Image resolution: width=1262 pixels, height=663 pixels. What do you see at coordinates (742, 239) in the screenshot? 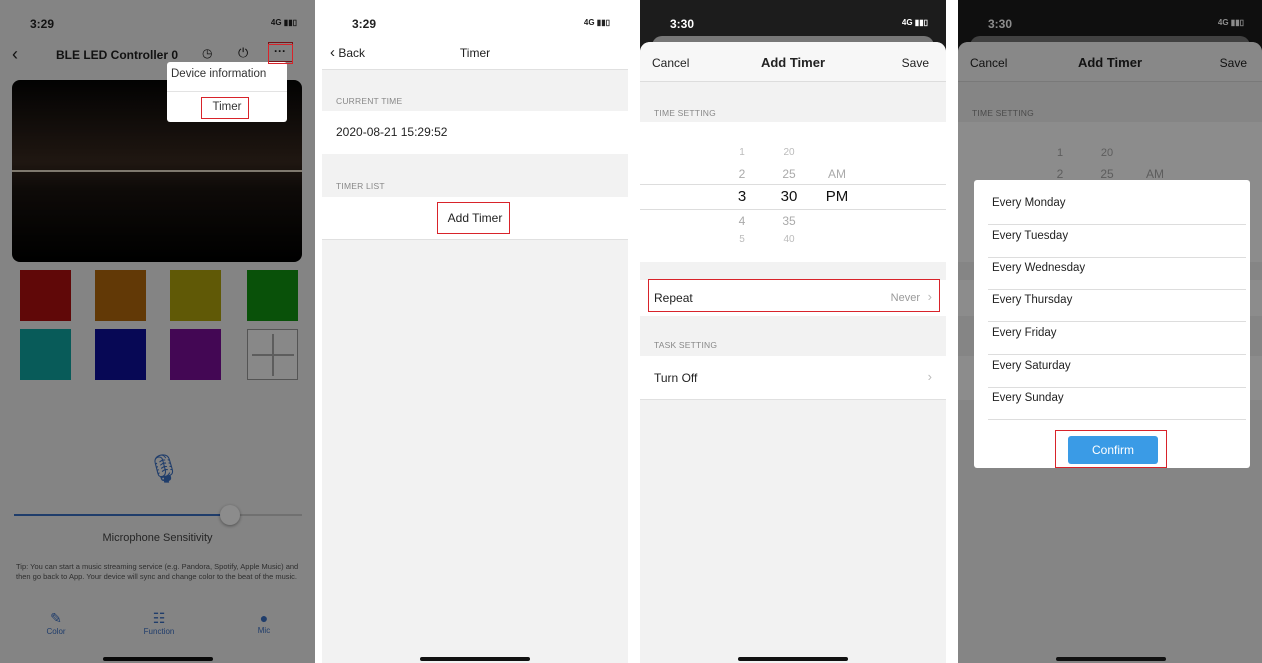
I see `hour-option: 5` at bounding box center [742, 239].